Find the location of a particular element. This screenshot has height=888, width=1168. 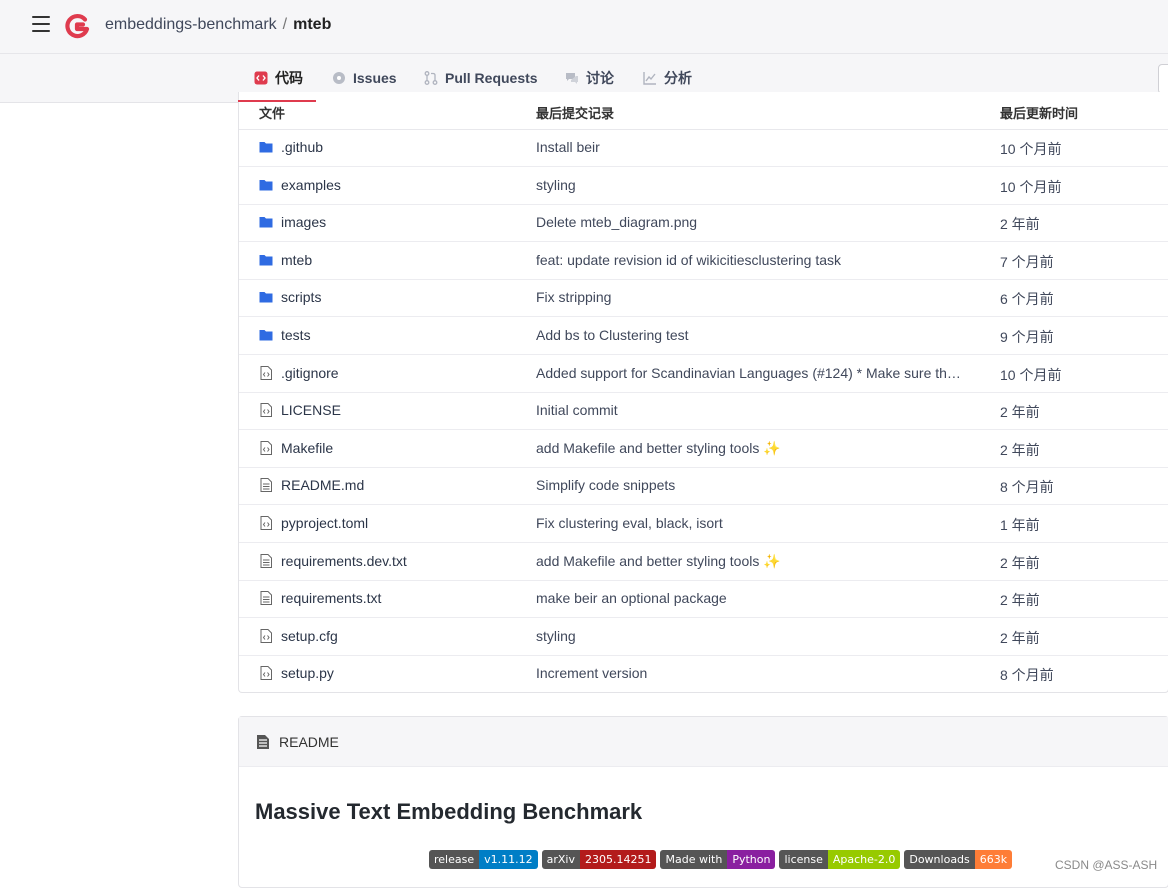

table-row: images Delete mteb_diagram.png 2 年前 is located at coordinates (703, 223).